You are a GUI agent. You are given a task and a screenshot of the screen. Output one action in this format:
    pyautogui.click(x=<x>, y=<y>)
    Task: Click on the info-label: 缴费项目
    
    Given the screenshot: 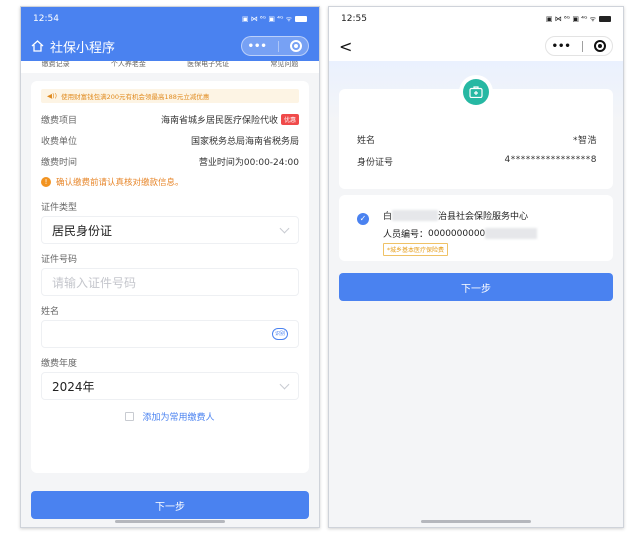 What is the action you would take?
    pyautogui.click(x=59, y=121)
    